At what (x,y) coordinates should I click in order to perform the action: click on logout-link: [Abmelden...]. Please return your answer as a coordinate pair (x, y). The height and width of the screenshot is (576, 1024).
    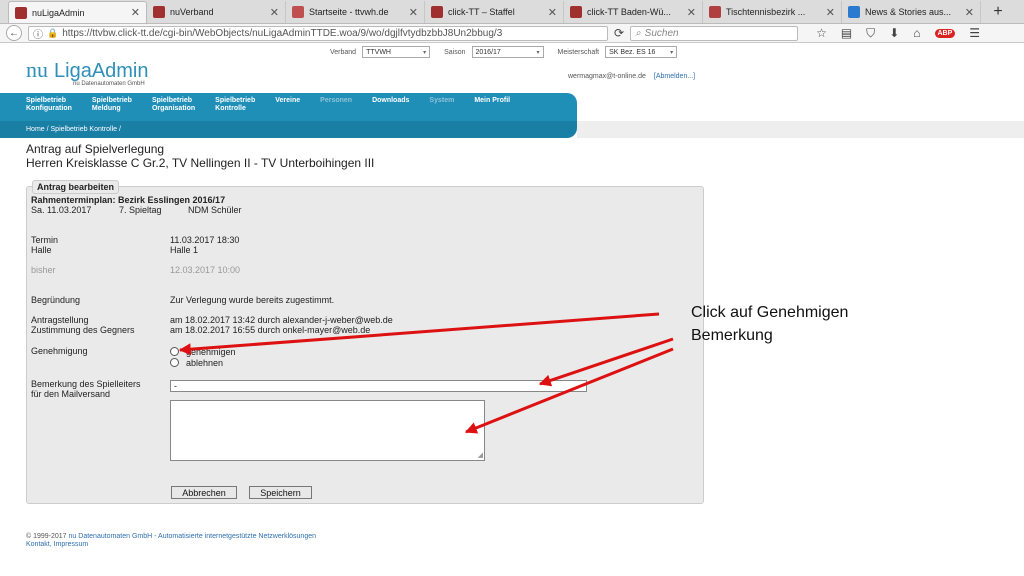
    Looking at the image, I should click on (674, 76).